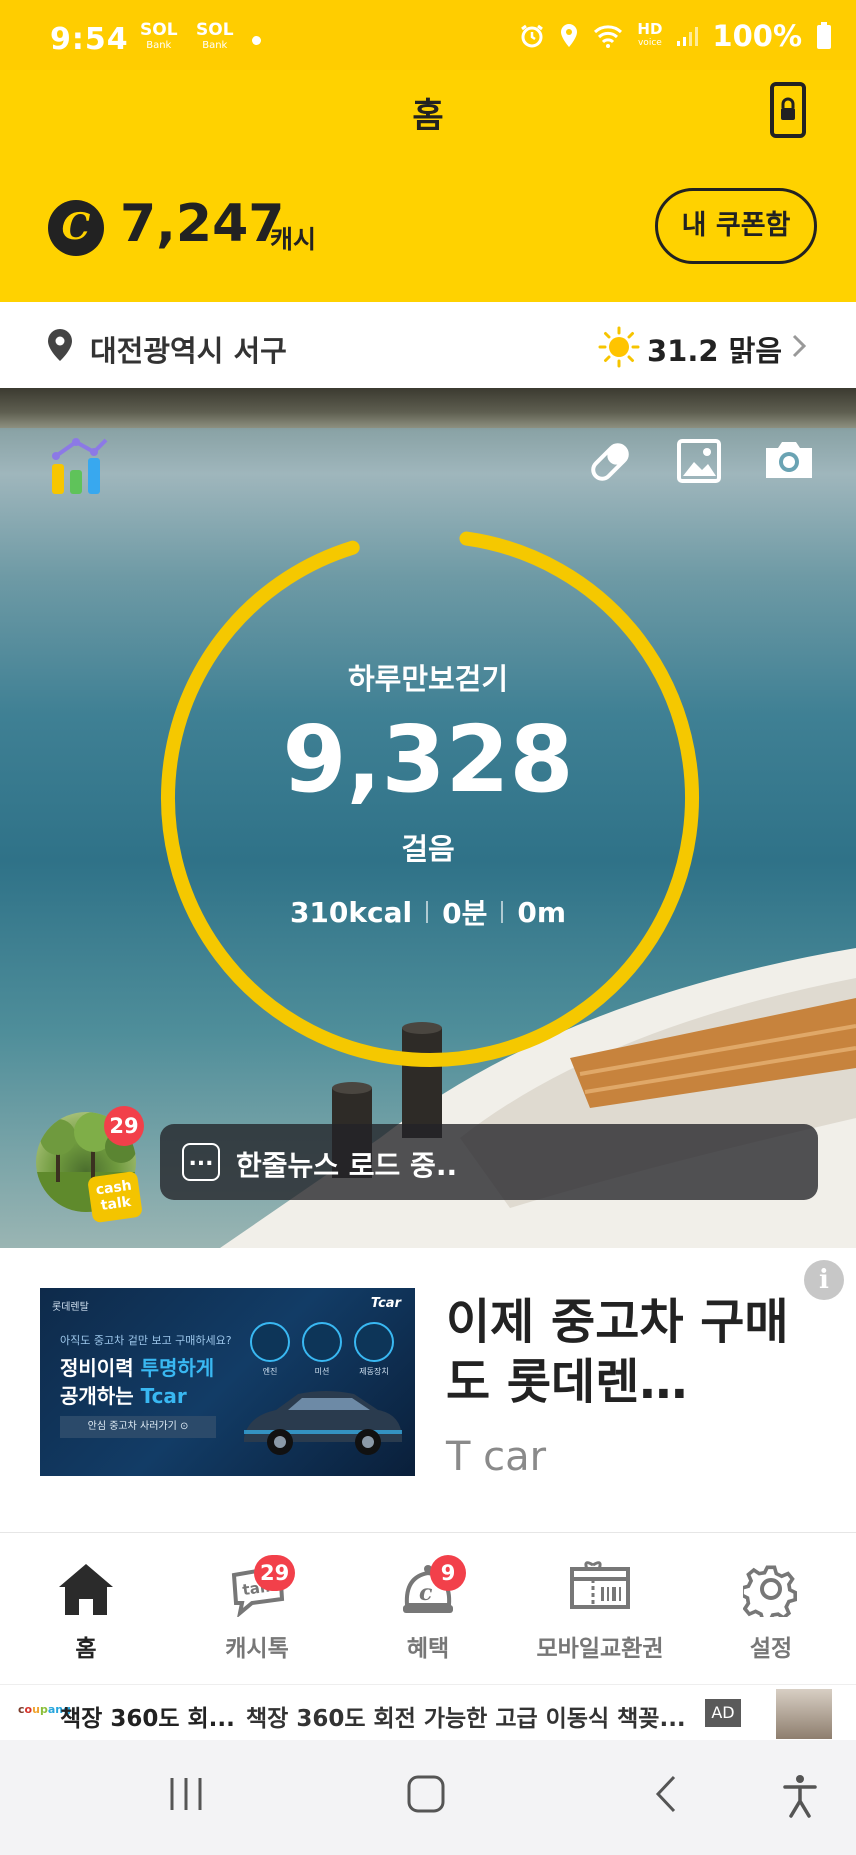 This screenshot has height=1855, width=856. I want to click on banner-logo: Tcar, so click(385, 1303).